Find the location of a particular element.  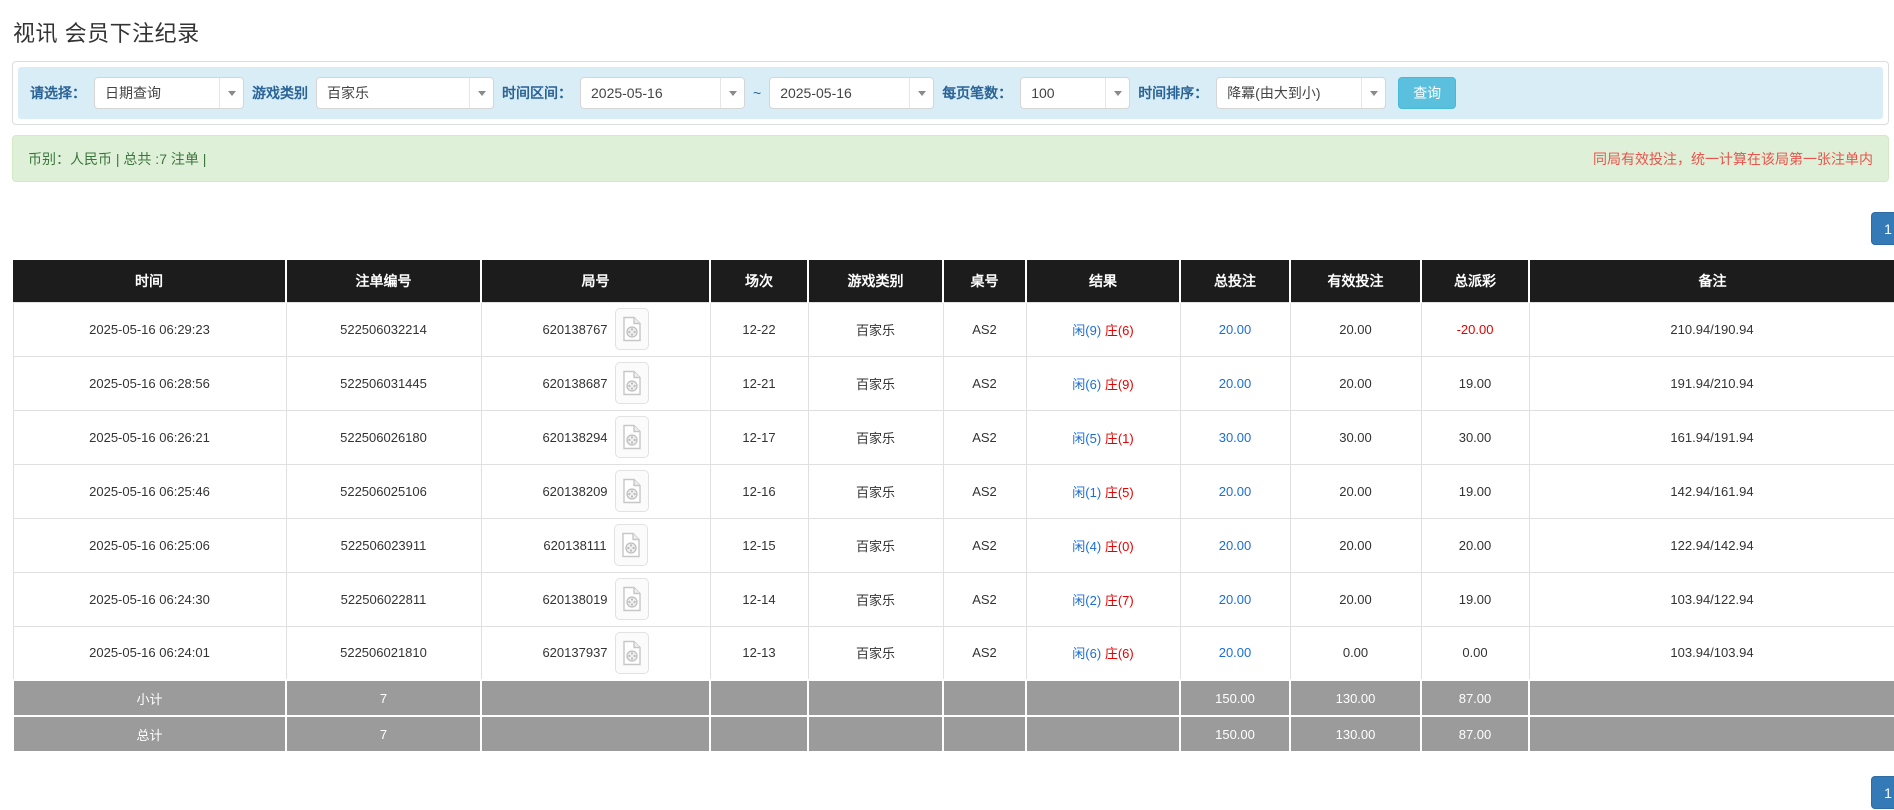

result-banker: 庄(1) is located at coordinates (1119, 438).